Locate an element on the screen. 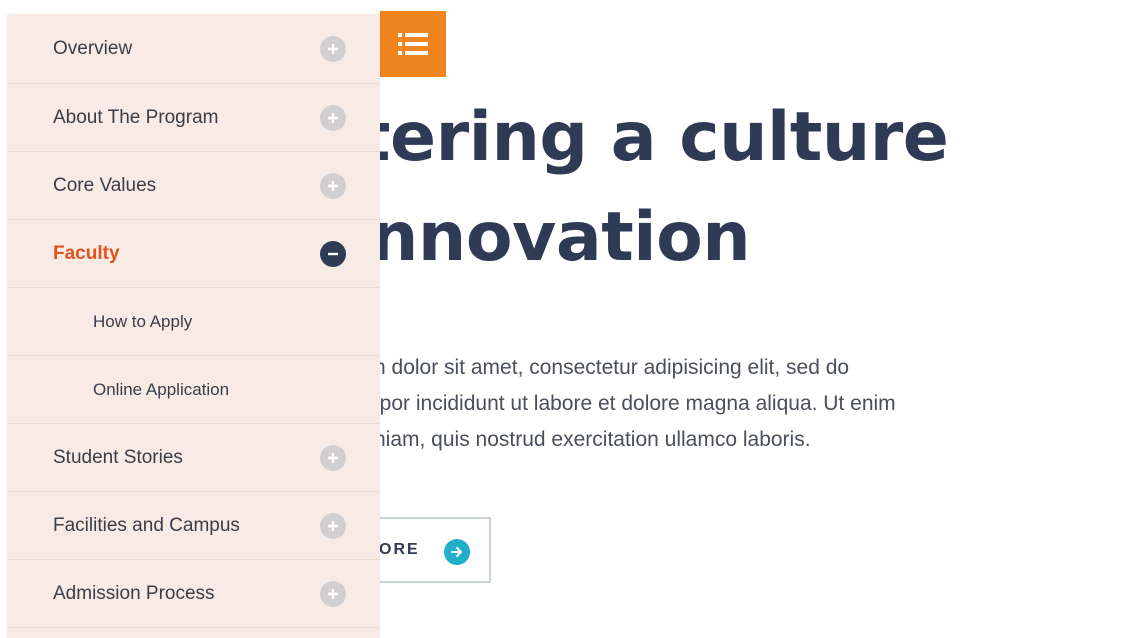 The image size is (1135, 638). sidebar-item-core-values: Core Values is located at coordinates (193, 186).